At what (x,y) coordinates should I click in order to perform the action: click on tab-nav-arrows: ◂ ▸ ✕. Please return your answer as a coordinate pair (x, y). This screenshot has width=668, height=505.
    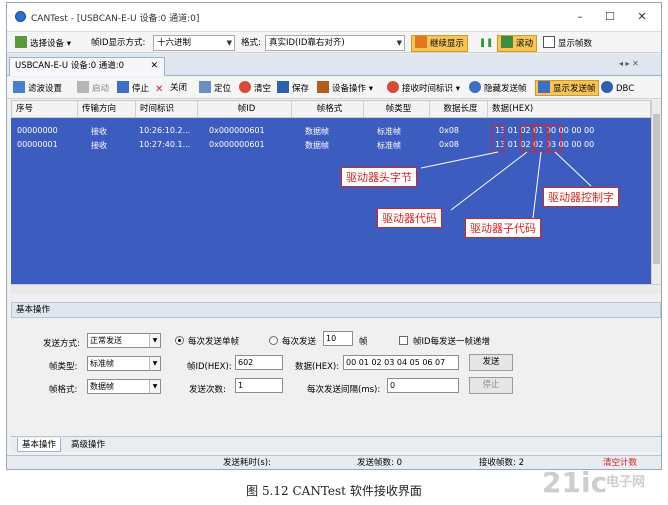
    Looking at the image, I should click on (629, 63).